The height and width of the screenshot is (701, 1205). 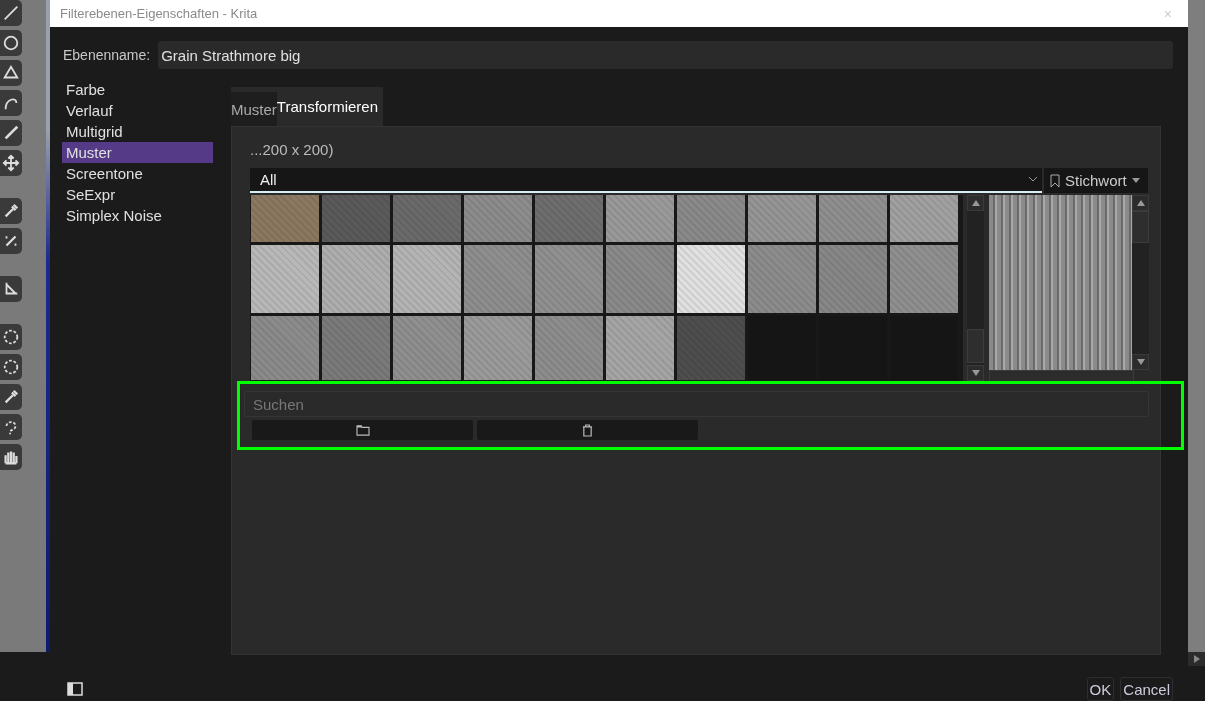 What do you see at coordinates (696, 404) in the screenshot?
I see `search-field: Suchen` at bounding box center [696, 404].